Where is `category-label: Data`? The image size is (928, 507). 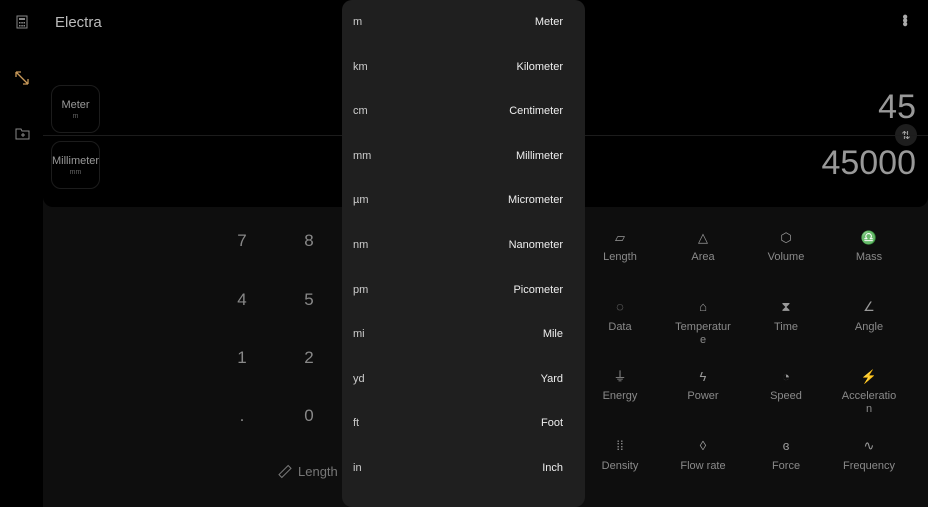
category-label: Data is located at coordinates (620, 326).